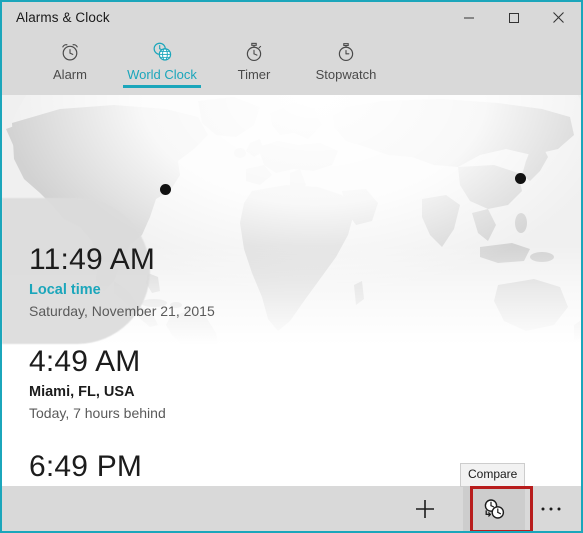 Image resolution: width=583 pixels, height=533 pixels. What do you see at coordinates (97, 413) in the screenshot?
I see `clock-subtitle: Today, 7 hours behind` at bounding box center [97, 413].